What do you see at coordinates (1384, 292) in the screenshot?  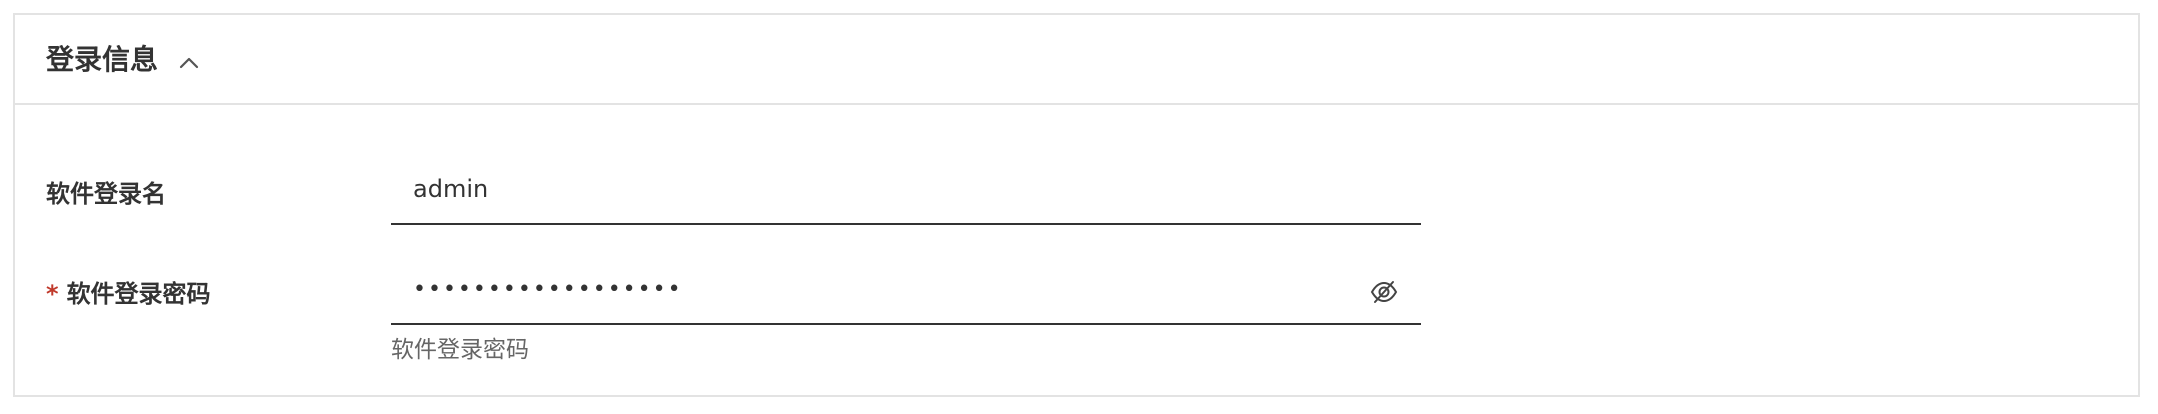 I see `eye-off-icon` at bounding box center [1384, 292].